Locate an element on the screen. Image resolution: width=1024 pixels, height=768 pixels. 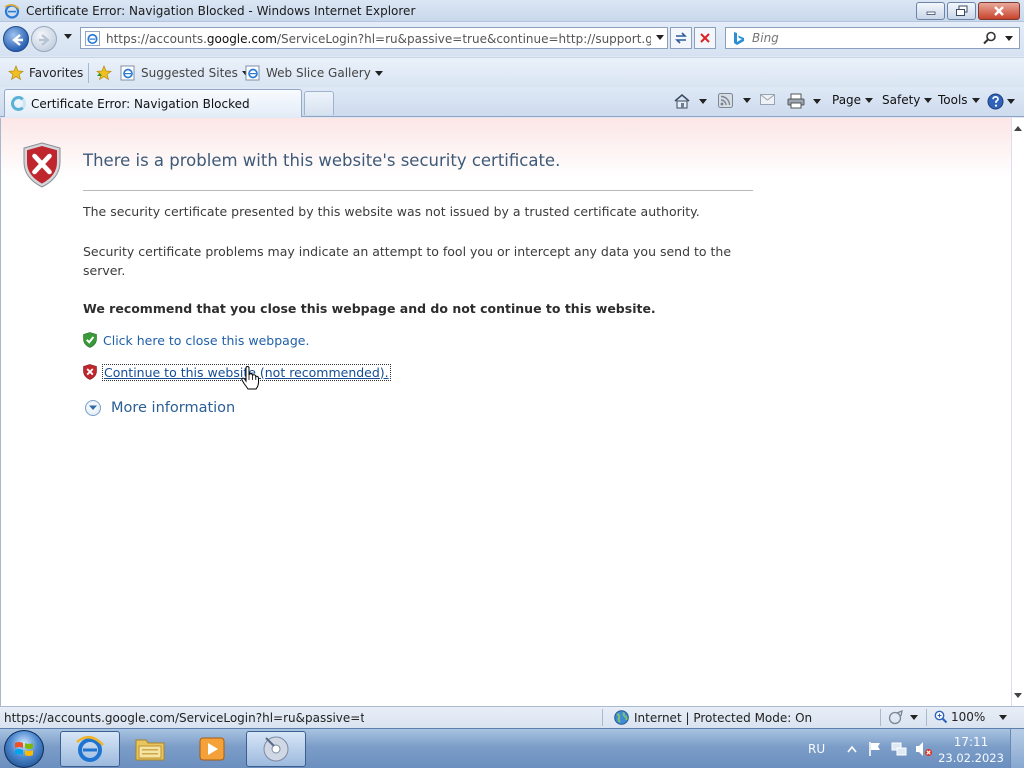
web-slice-gallery-link: Web Slice Gallery is located at coordinates (314, 73).